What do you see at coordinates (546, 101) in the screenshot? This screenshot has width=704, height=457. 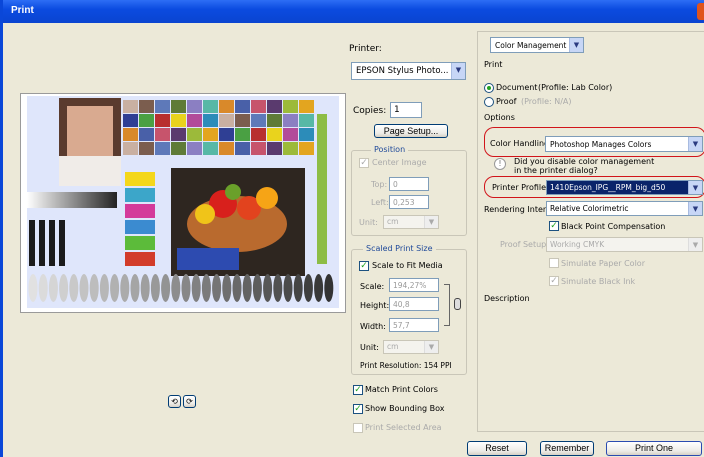 I see `proof-profile: (Profile: N/A)` at bounding box center [546, 101].